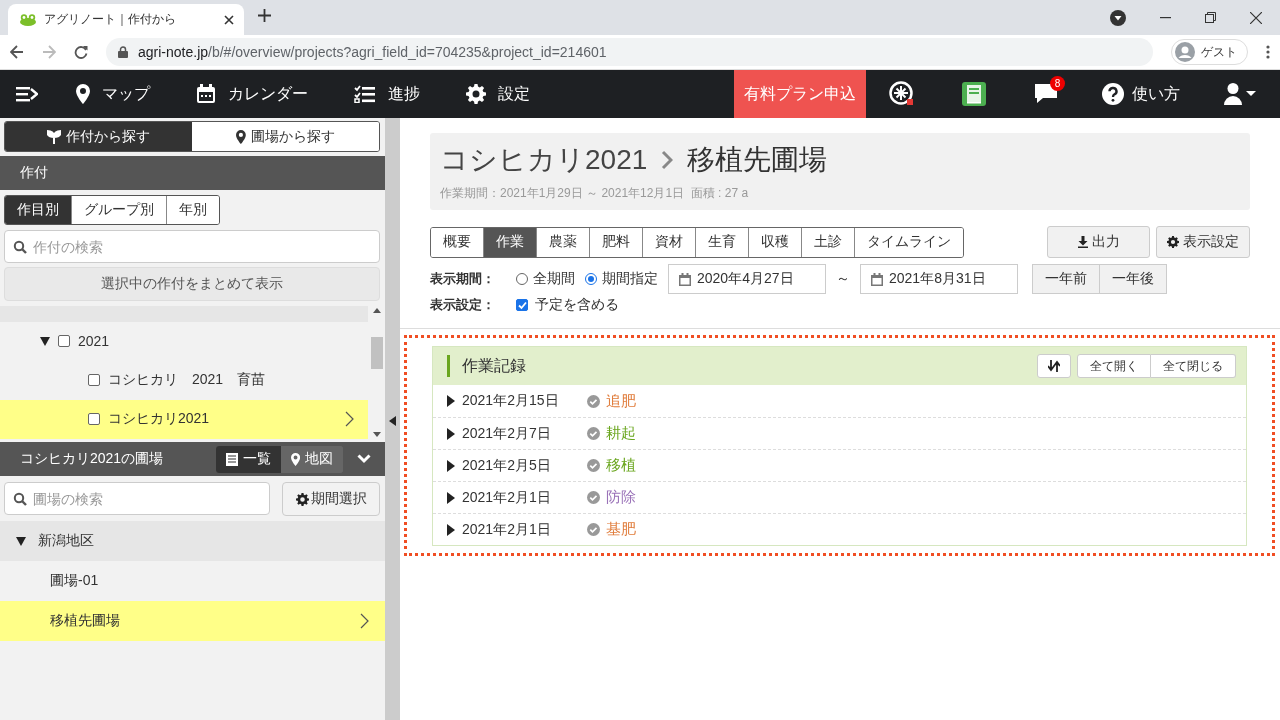 The height and width of the screenshot is (720, 1280). I want to click on field-label: 表示設定：, so click(463, 305).